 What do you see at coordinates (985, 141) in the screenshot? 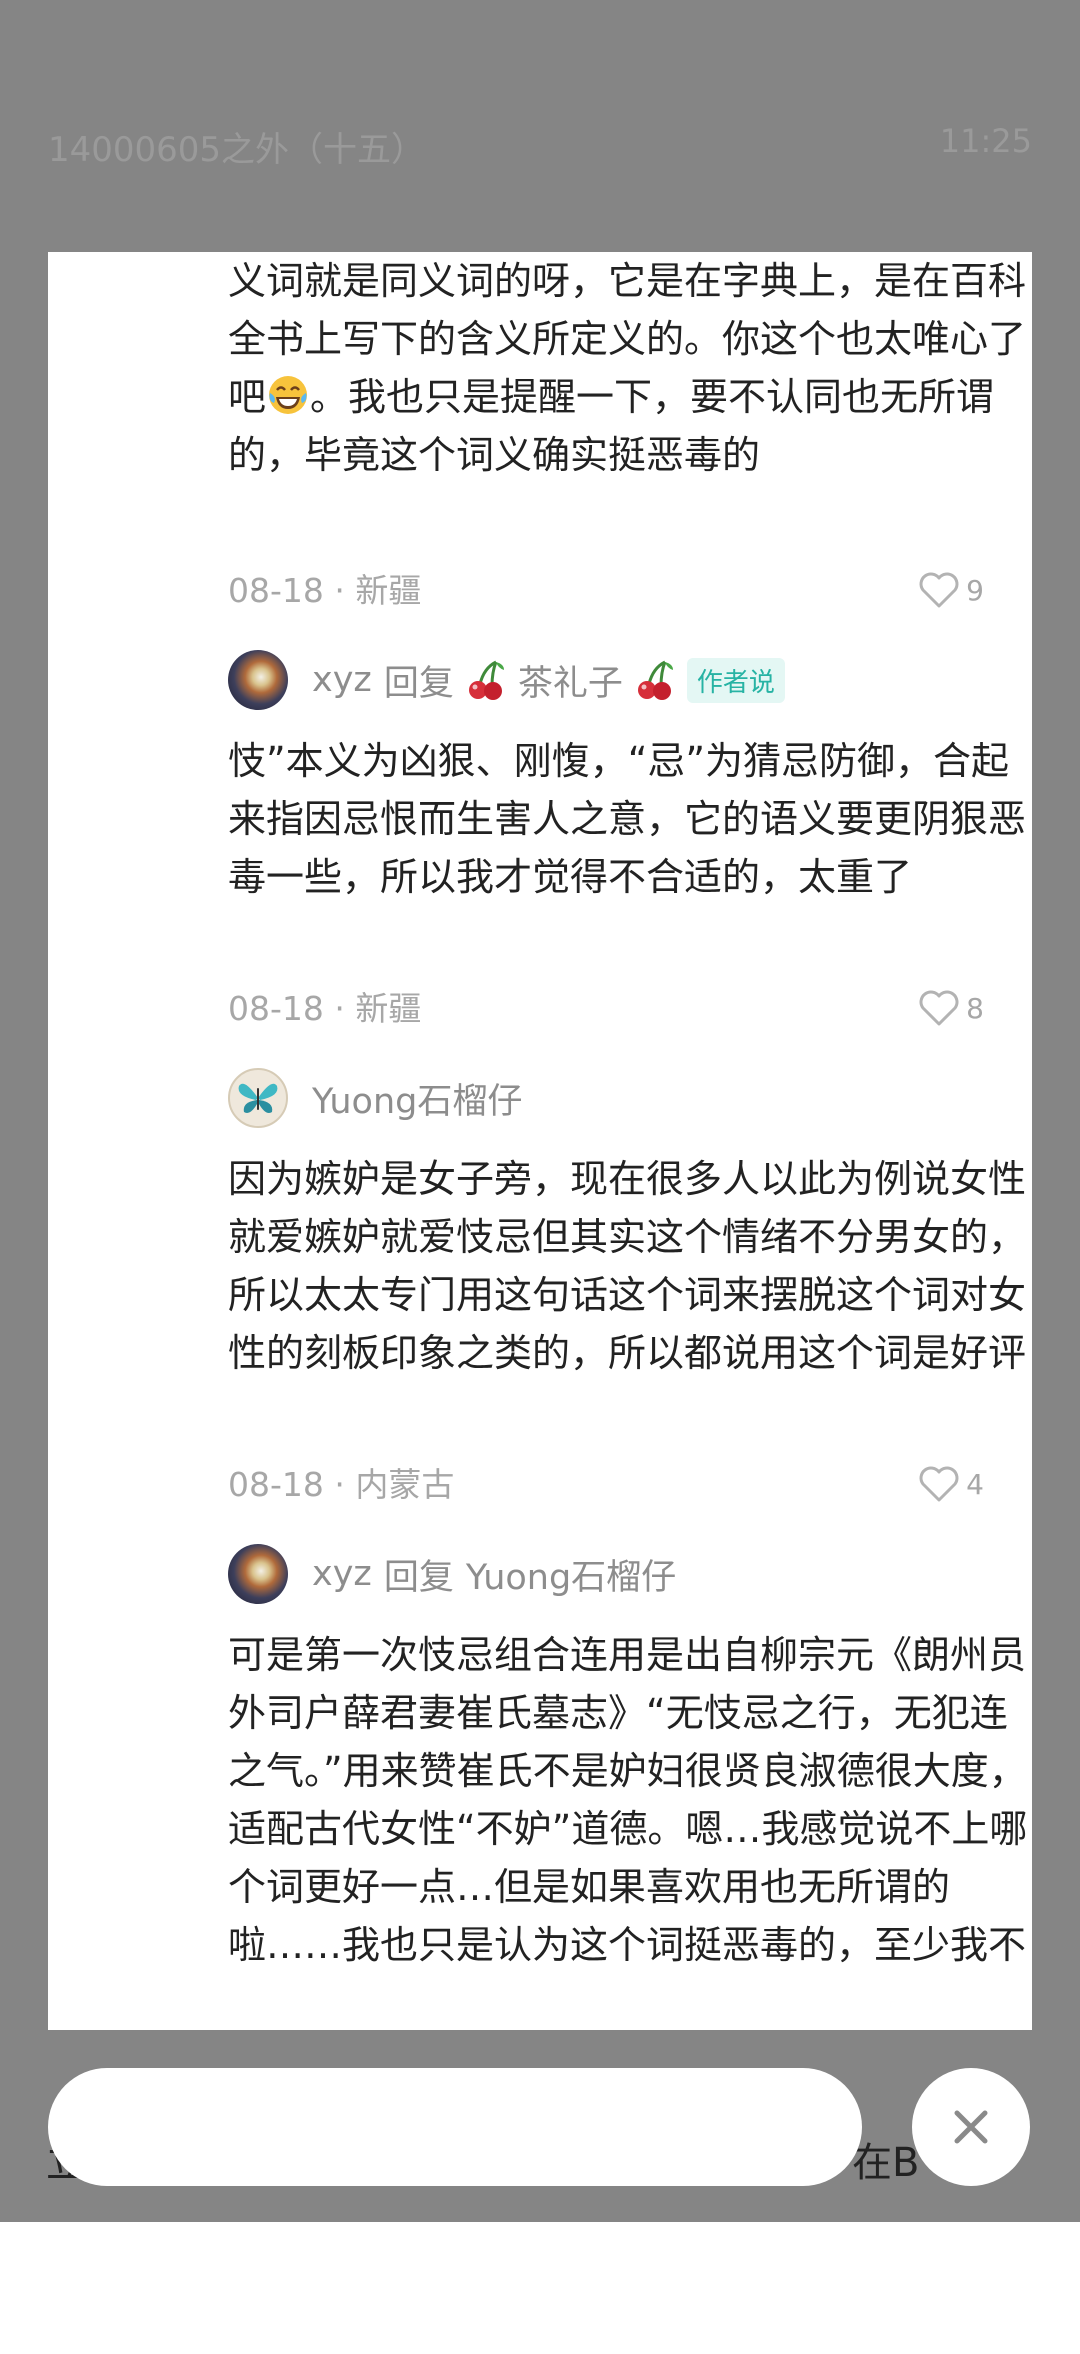
I see `status-time: 11:25` at bounding box center [985, 141].